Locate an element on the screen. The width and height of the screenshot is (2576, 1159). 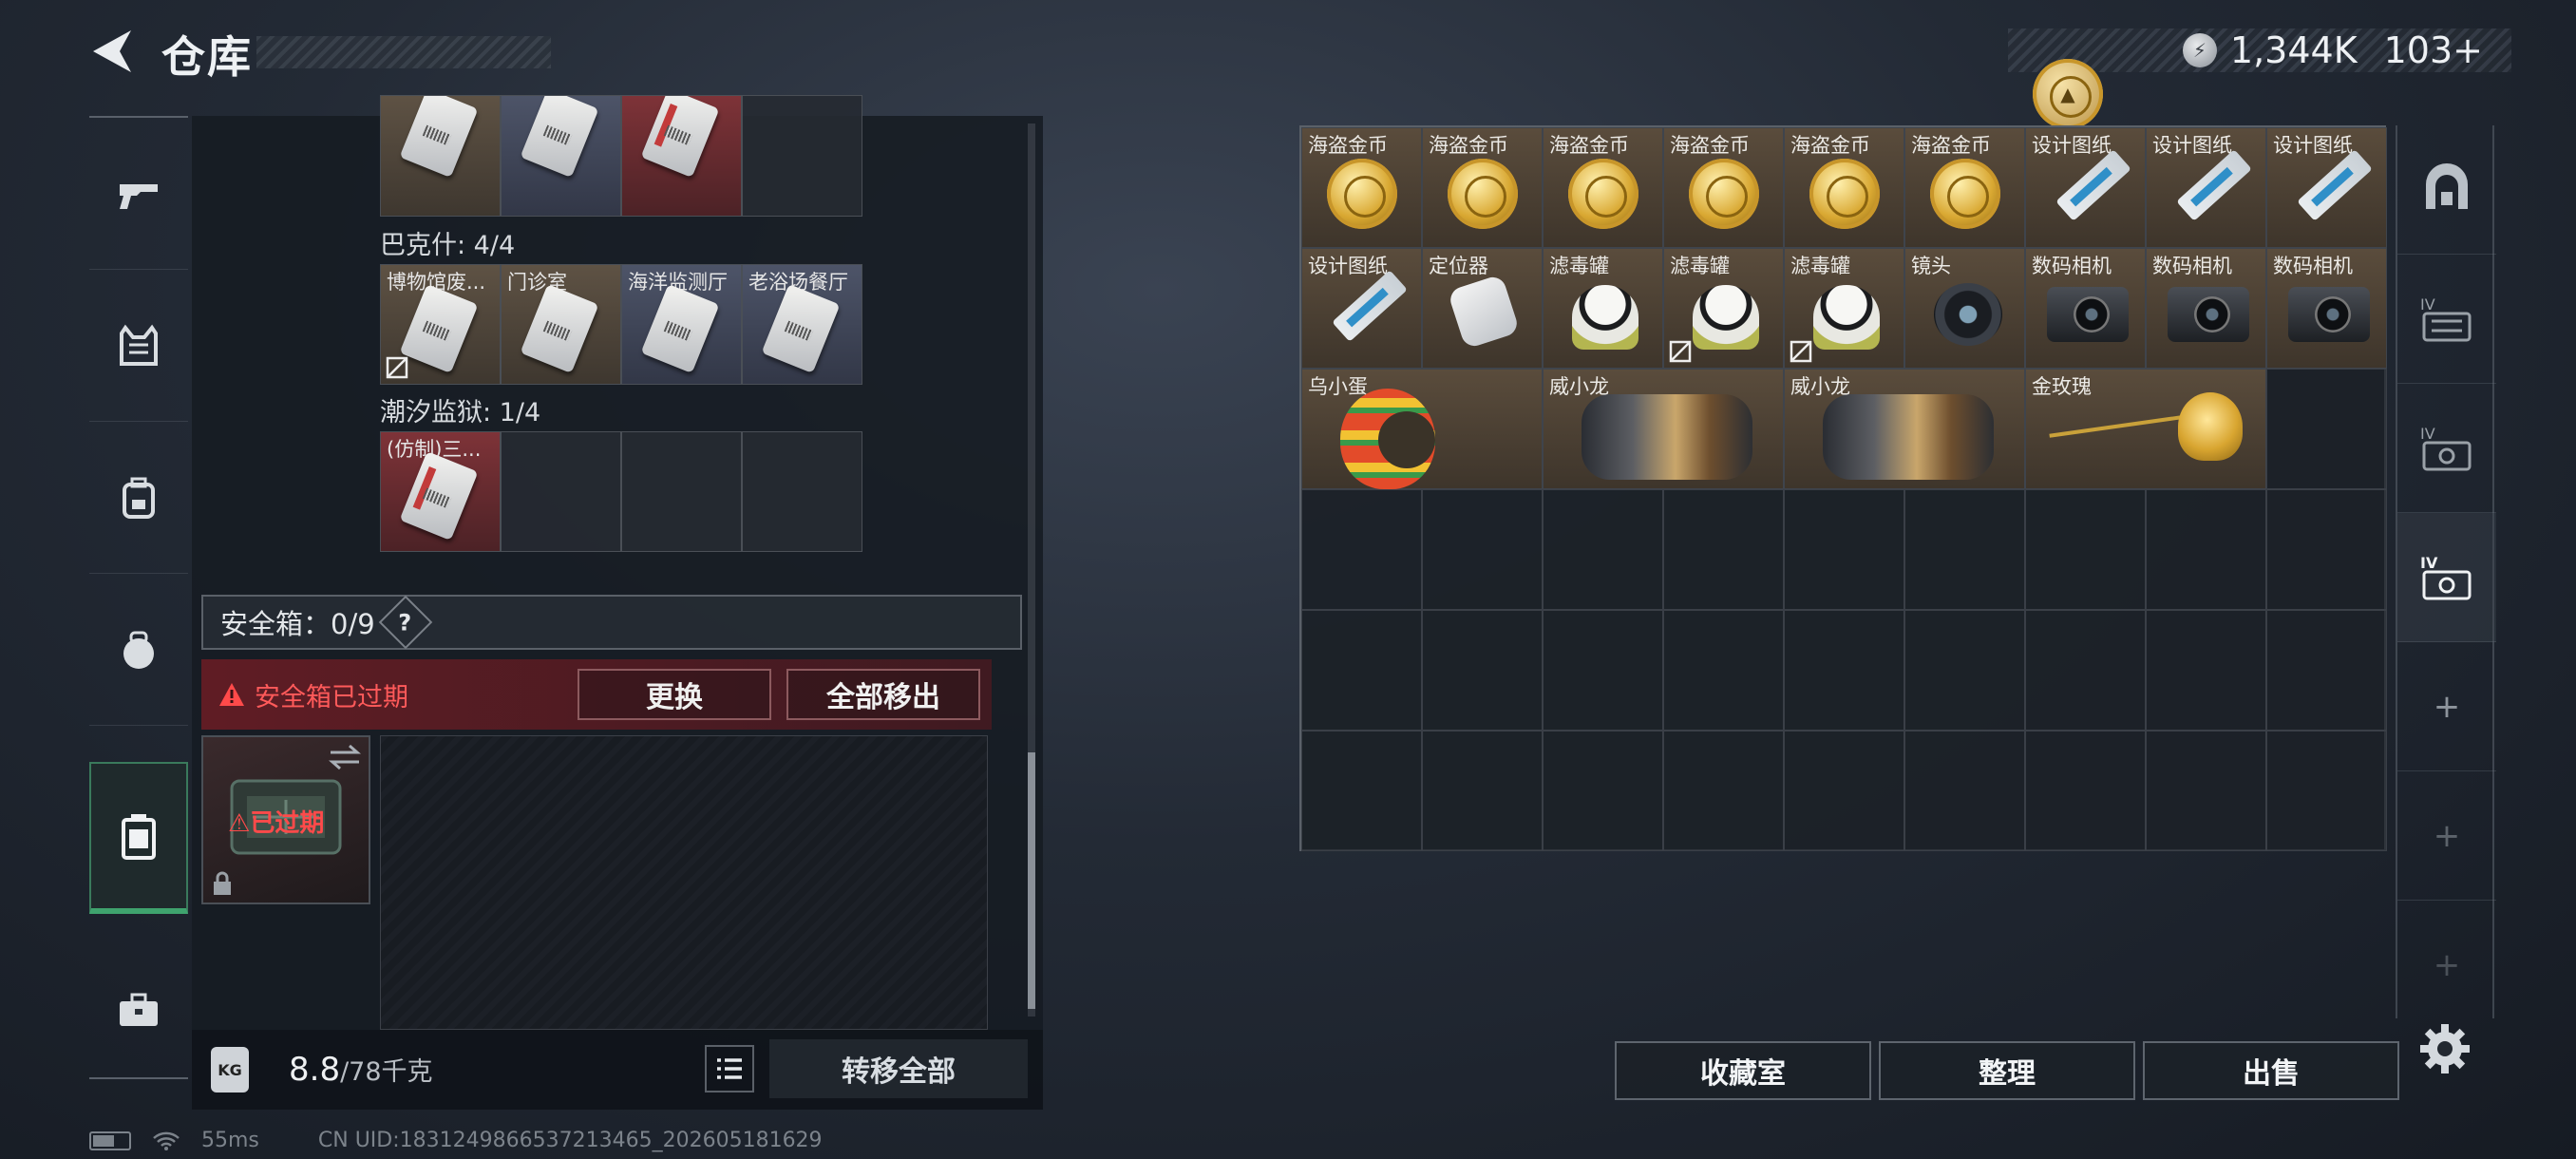
section-label-tidal-prison: 潮汐监狱: 1/4 is located at coordinates (460, 413).